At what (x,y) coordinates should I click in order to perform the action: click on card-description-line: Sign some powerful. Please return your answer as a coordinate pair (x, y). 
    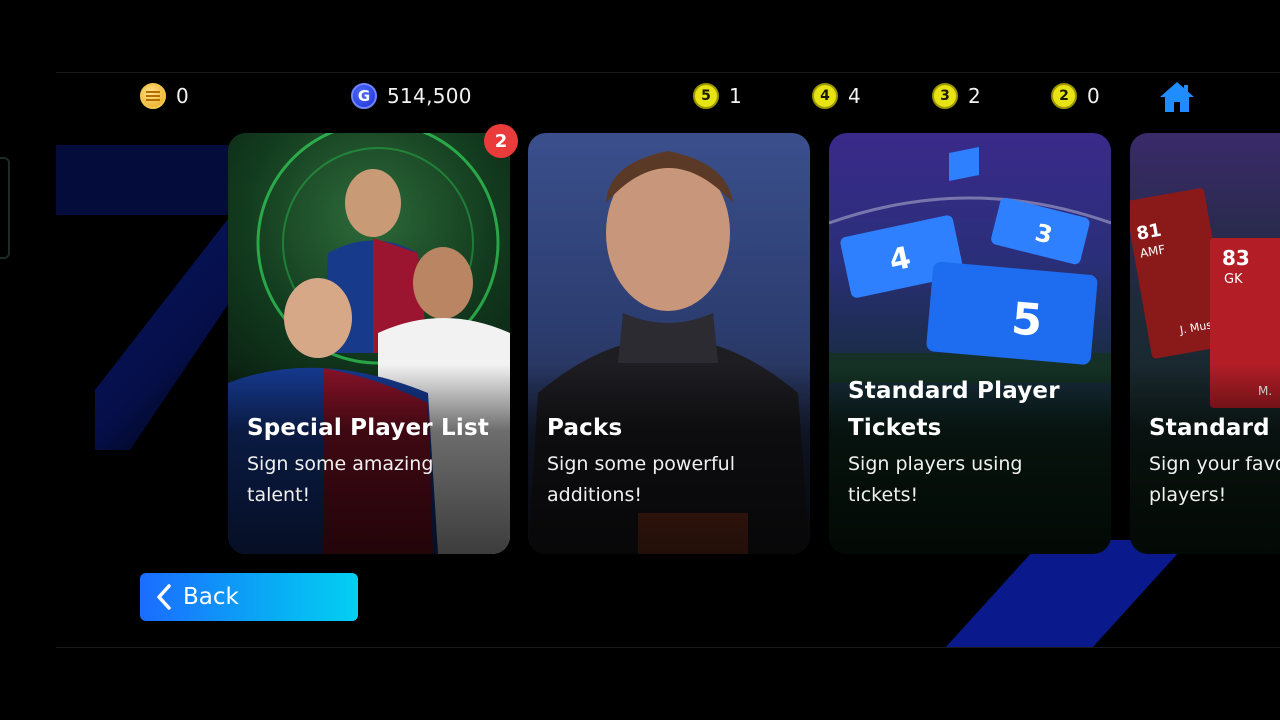
    Looking at the image, I should click on (641, 464).